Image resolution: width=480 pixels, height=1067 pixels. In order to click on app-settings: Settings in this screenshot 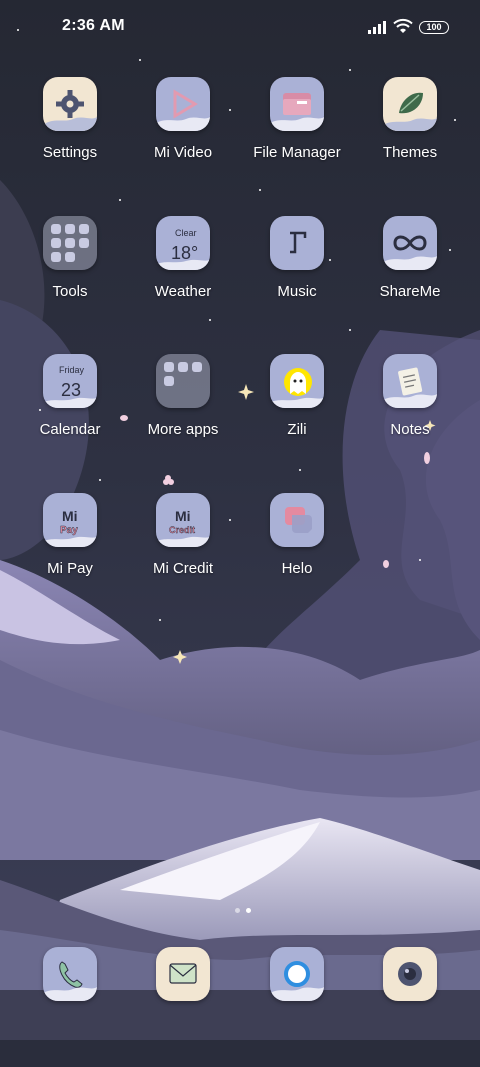, I will do `click(70, 137)`.